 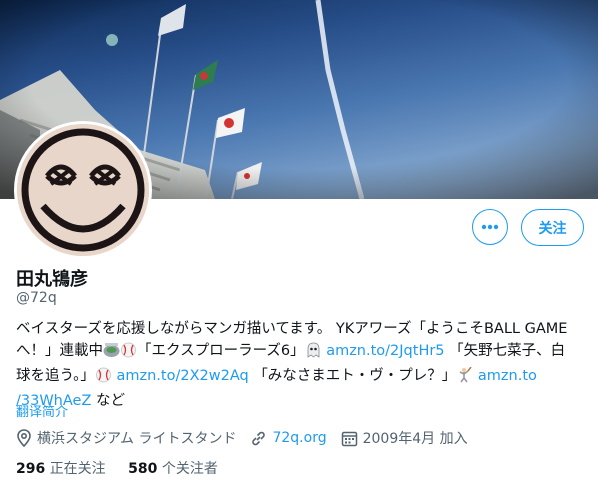 I want to click on following-label: 正在关注, so click(x=77, y=469).